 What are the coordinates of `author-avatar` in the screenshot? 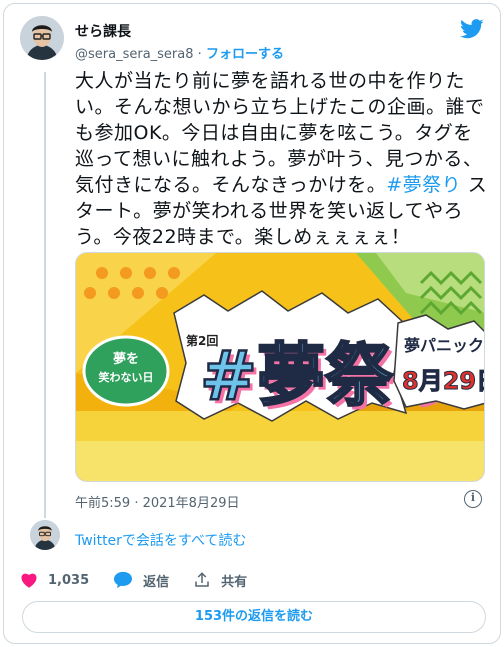 It's located at (42, 38).